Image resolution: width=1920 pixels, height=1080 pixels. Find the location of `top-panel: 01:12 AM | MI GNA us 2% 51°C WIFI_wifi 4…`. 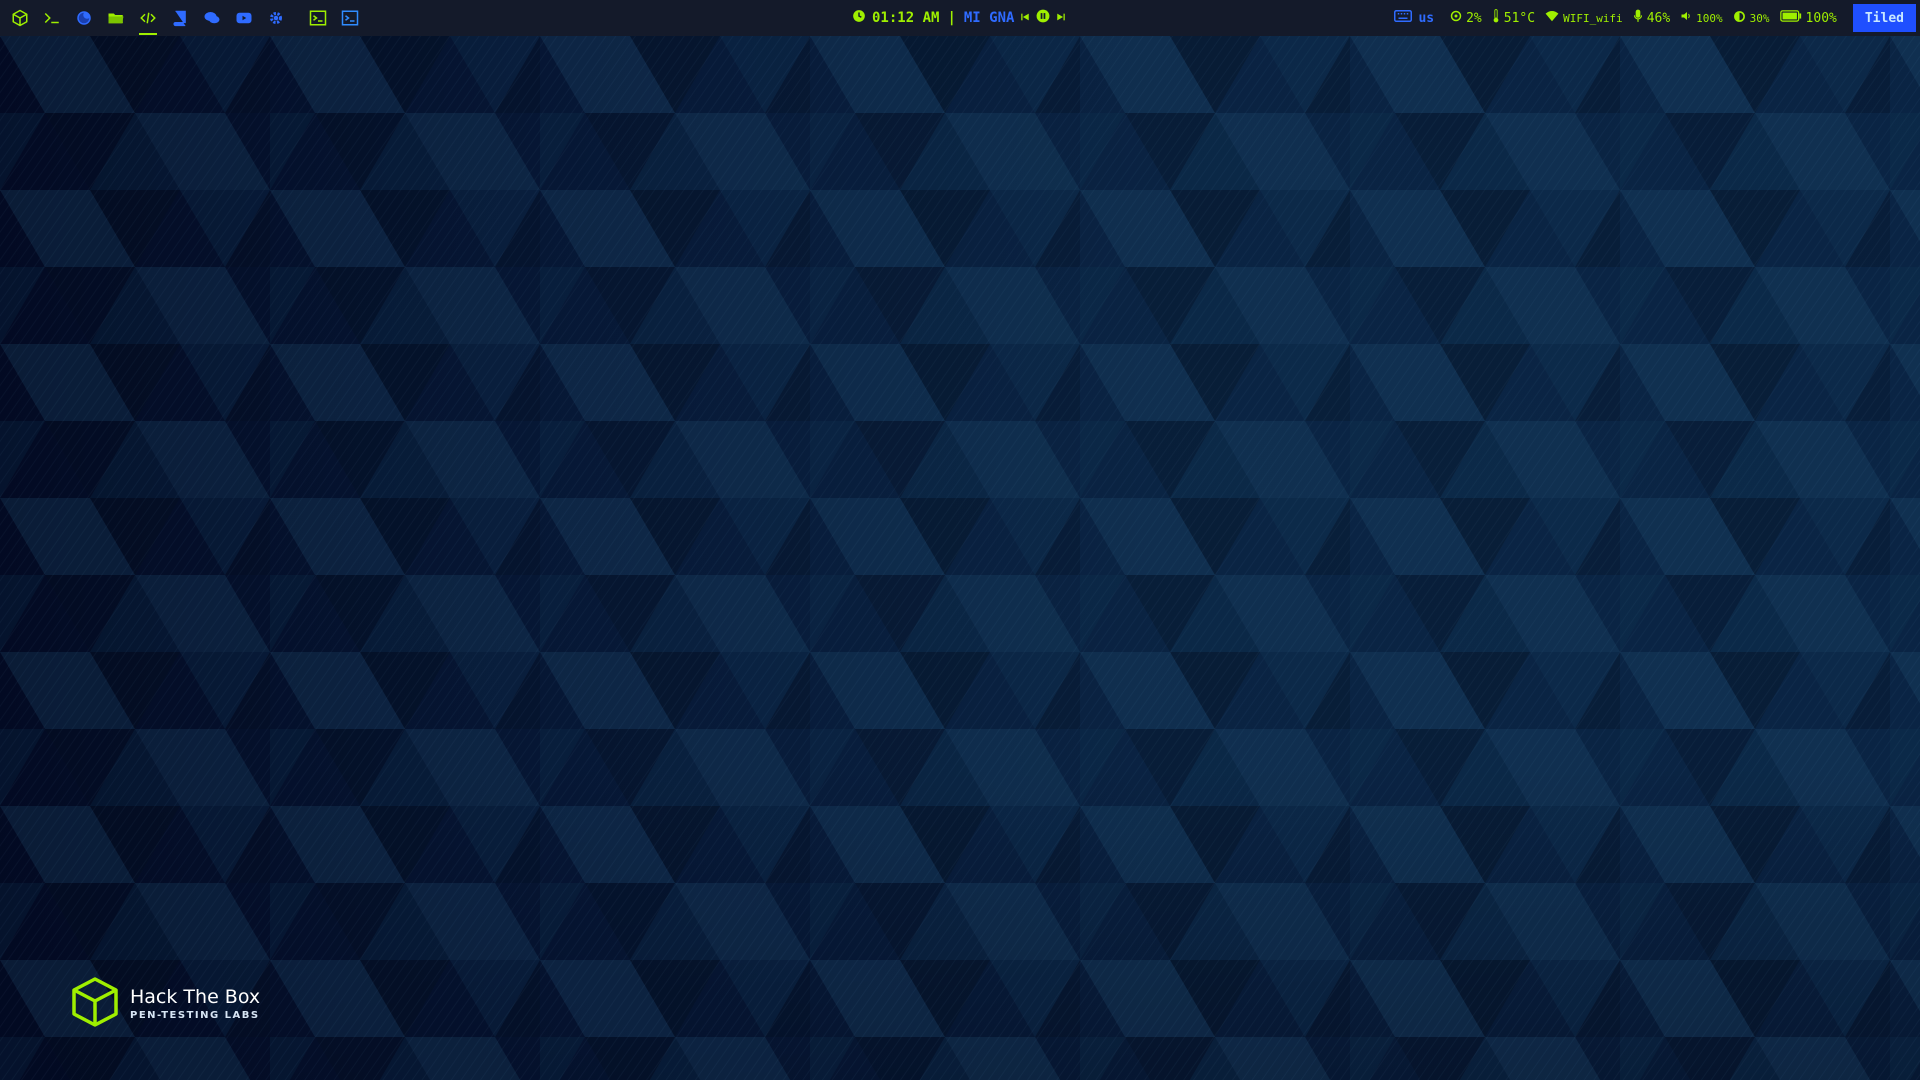

top-panel: 01:12 AM | MI GNA us 2% 51°C WIFI_wifi 4… is located at coordinates (960, 18).